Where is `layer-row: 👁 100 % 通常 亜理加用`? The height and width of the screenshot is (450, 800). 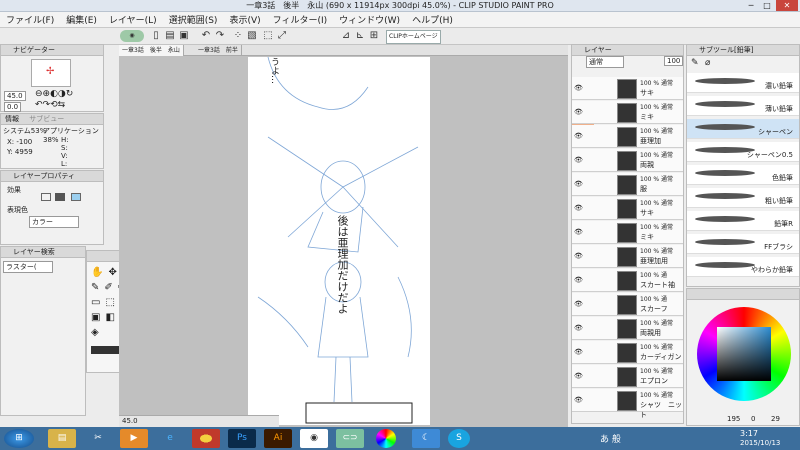 layer-row: 👁 100 % 通常 亜理加用 is located at coordinates (627, 256).